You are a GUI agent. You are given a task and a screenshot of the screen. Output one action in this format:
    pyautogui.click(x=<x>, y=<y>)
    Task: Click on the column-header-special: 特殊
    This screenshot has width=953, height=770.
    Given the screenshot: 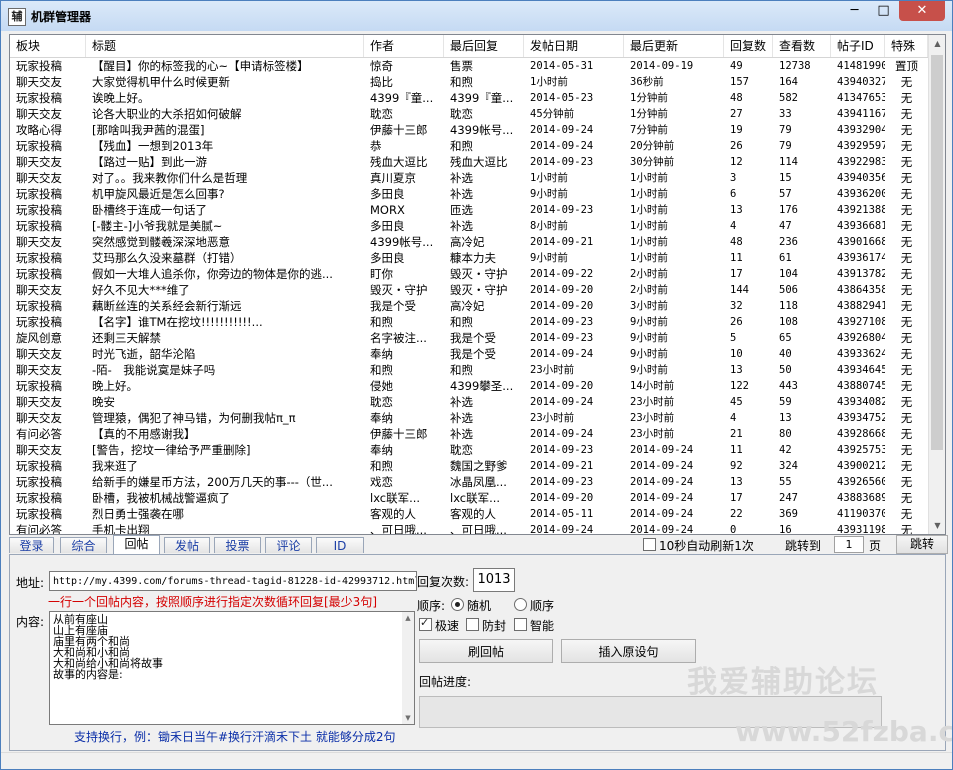 What is the action you would take?
    pyautogui.click(x=906, y=46)
    